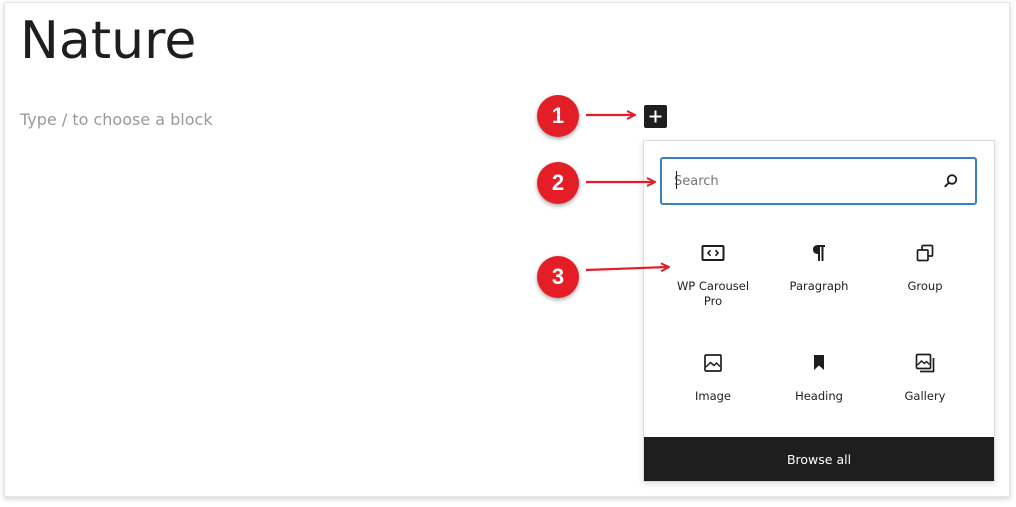  I want to click on block-item-paragraph: Paragraph, so click(819, 287).